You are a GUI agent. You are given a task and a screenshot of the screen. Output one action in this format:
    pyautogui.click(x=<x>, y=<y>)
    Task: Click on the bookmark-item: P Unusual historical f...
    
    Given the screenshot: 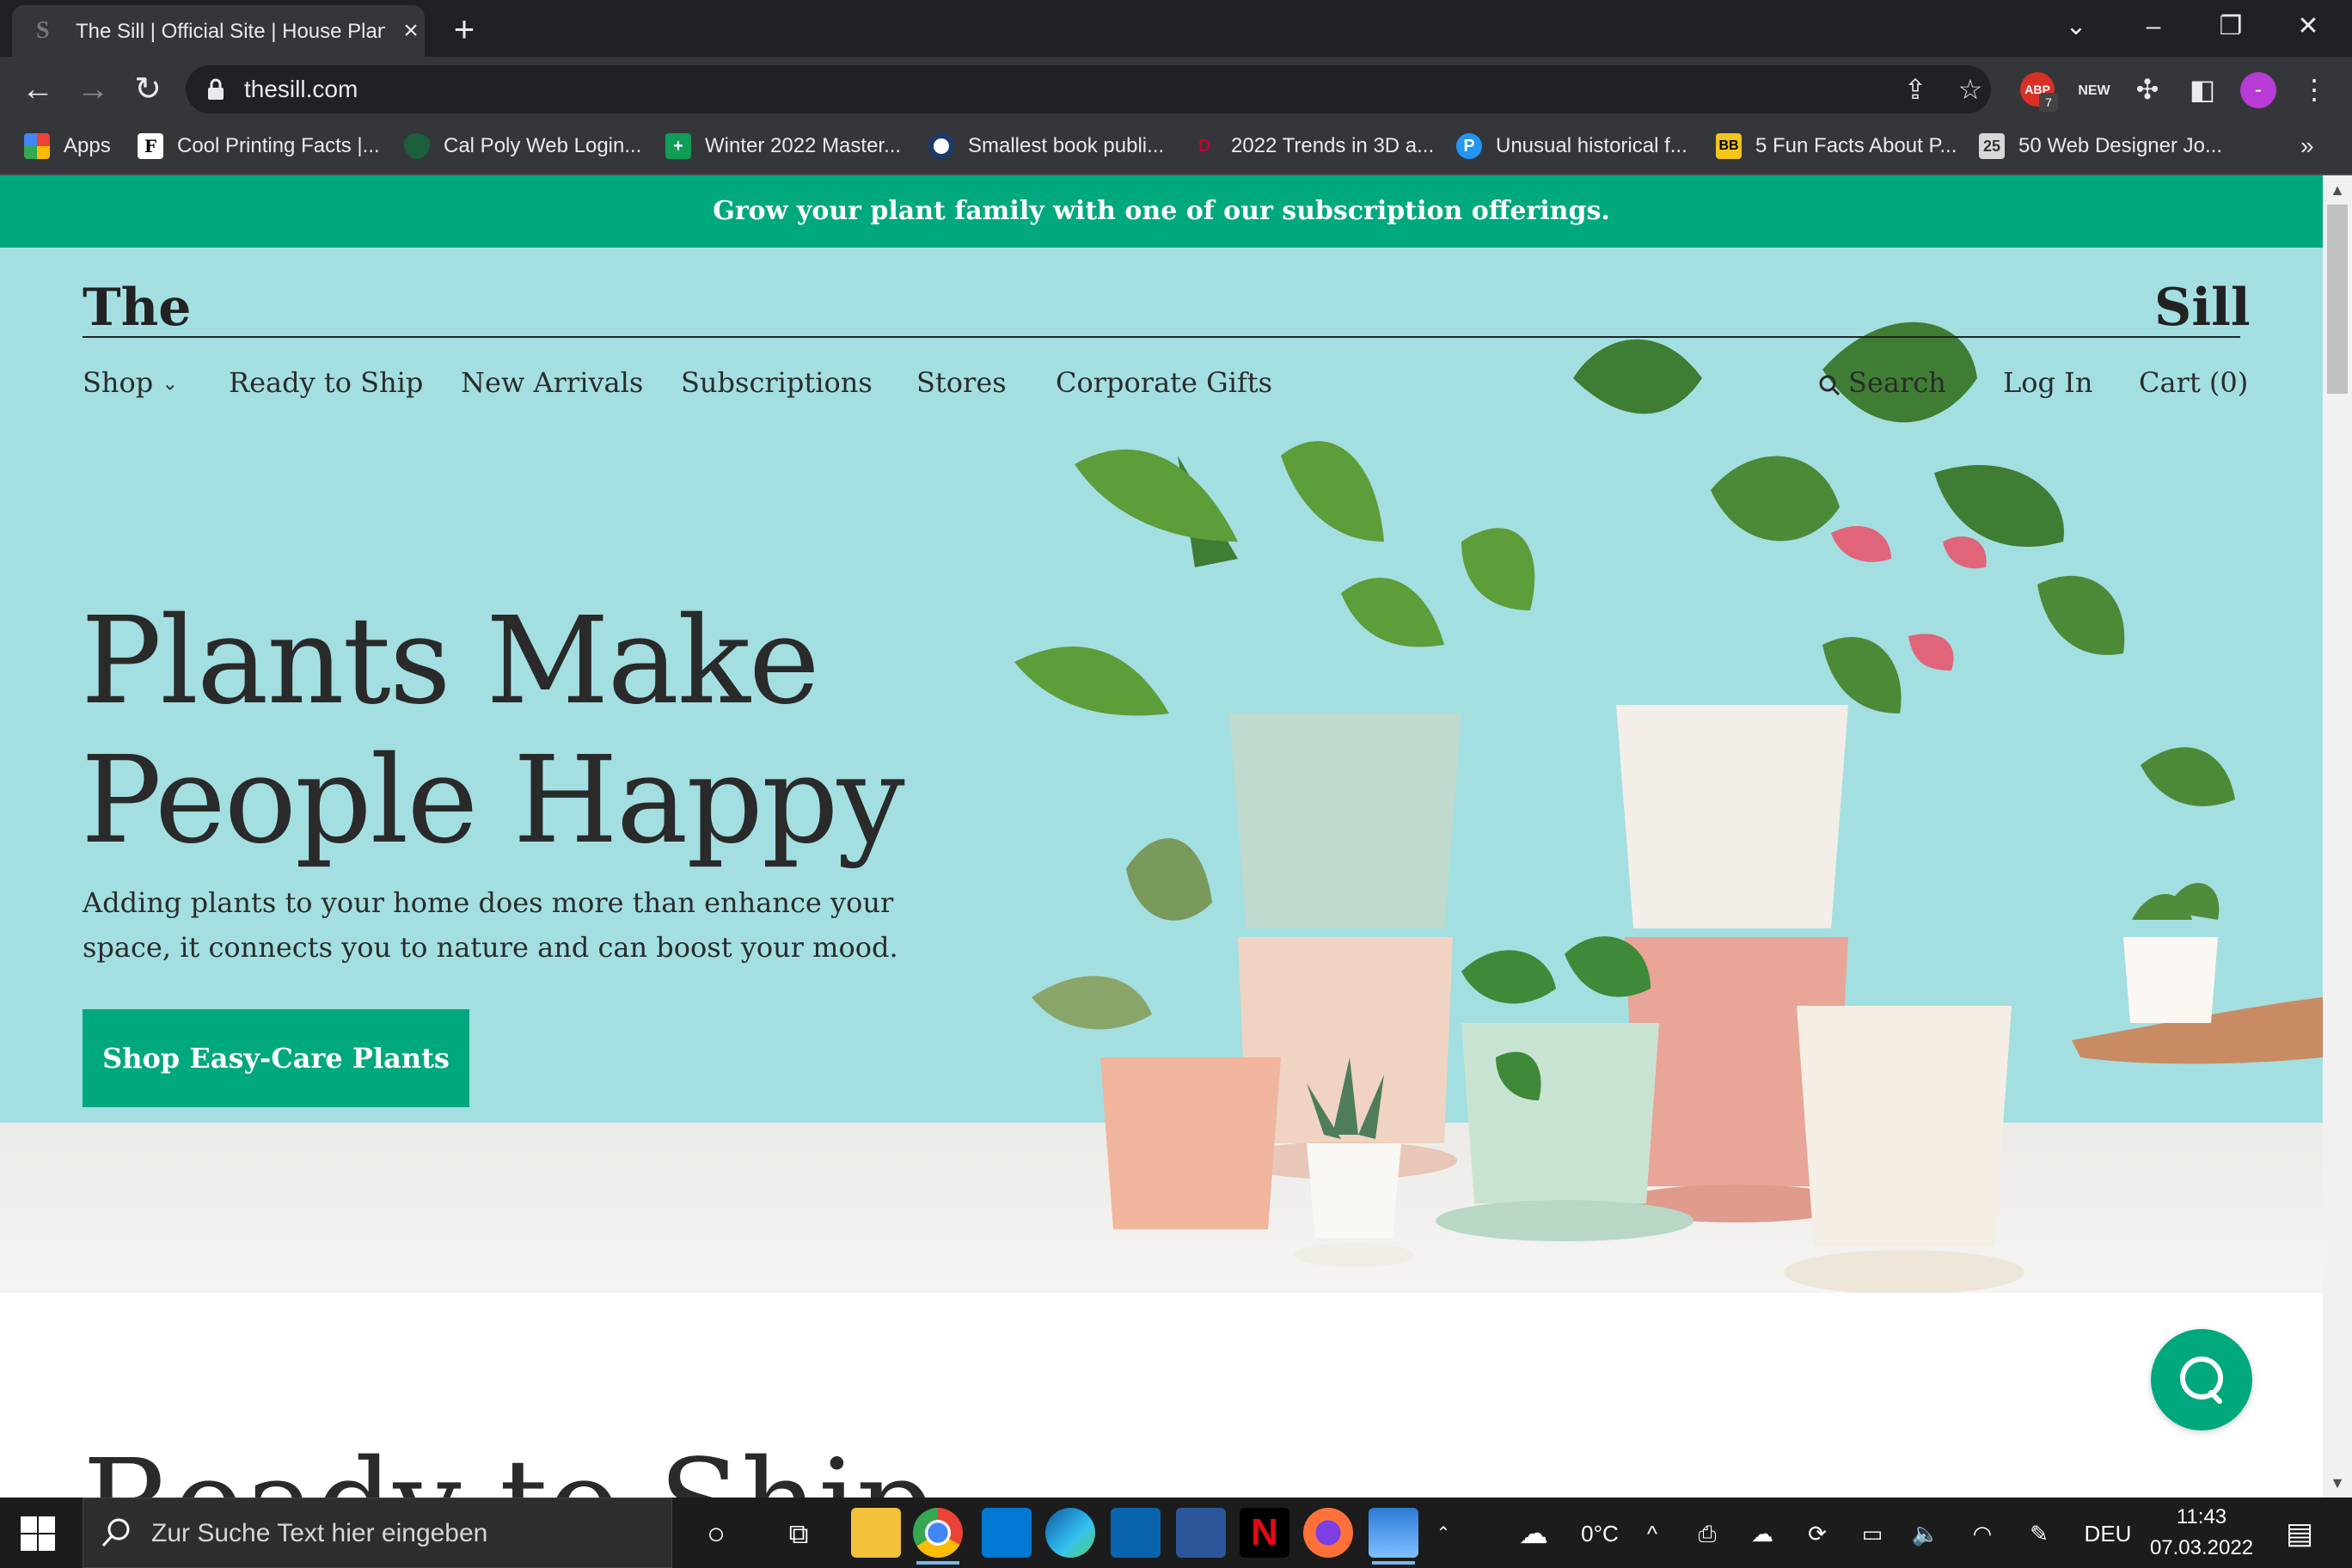 What is the action you would take?
    pyautogui.click(x=1571, y=146)
    